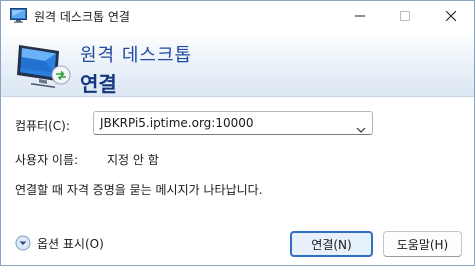 The width and height of the screenshot is (475, 266). I want to click on close-icon, so click(451, 16).